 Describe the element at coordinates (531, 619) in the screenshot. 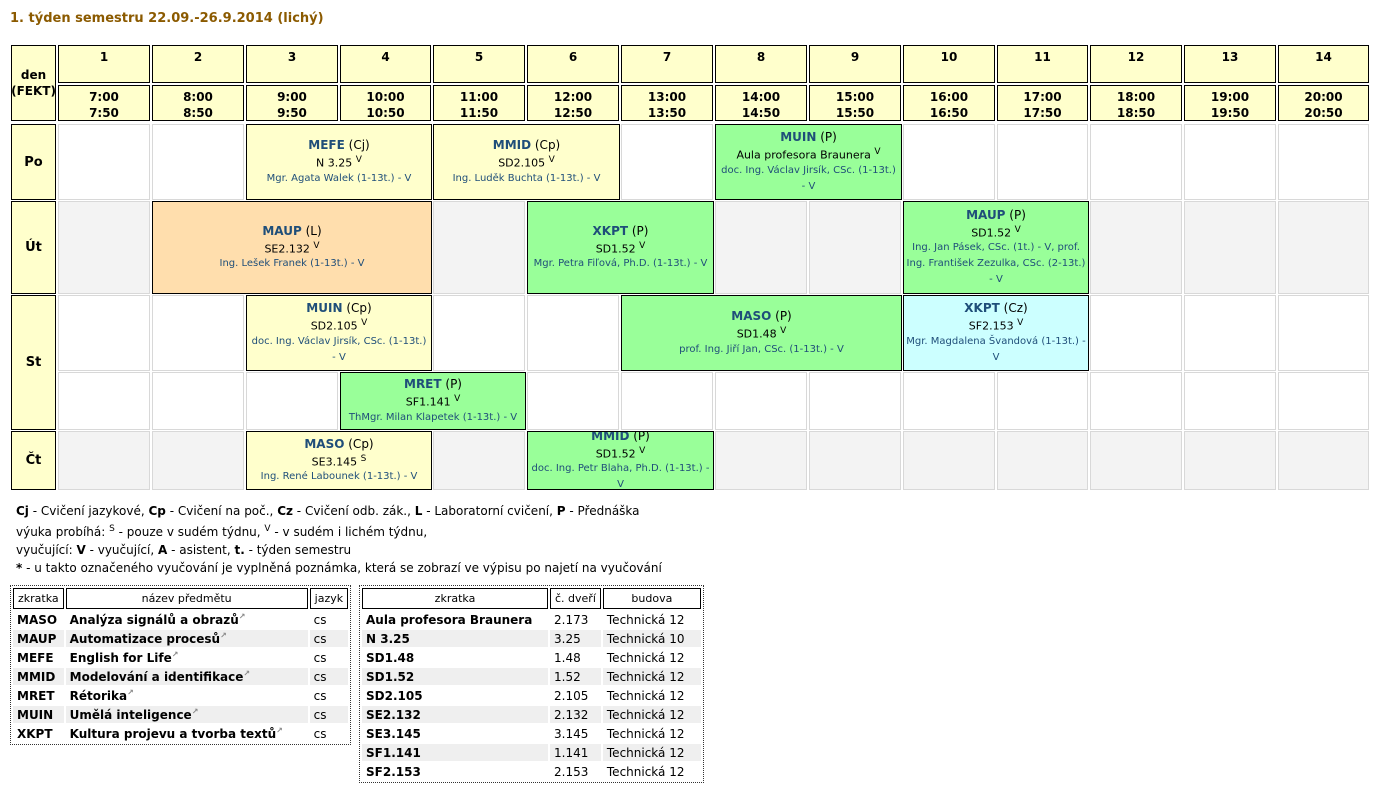

I see `table-row: Aula profesora Braunera 2.173 Technická 12` at that location.